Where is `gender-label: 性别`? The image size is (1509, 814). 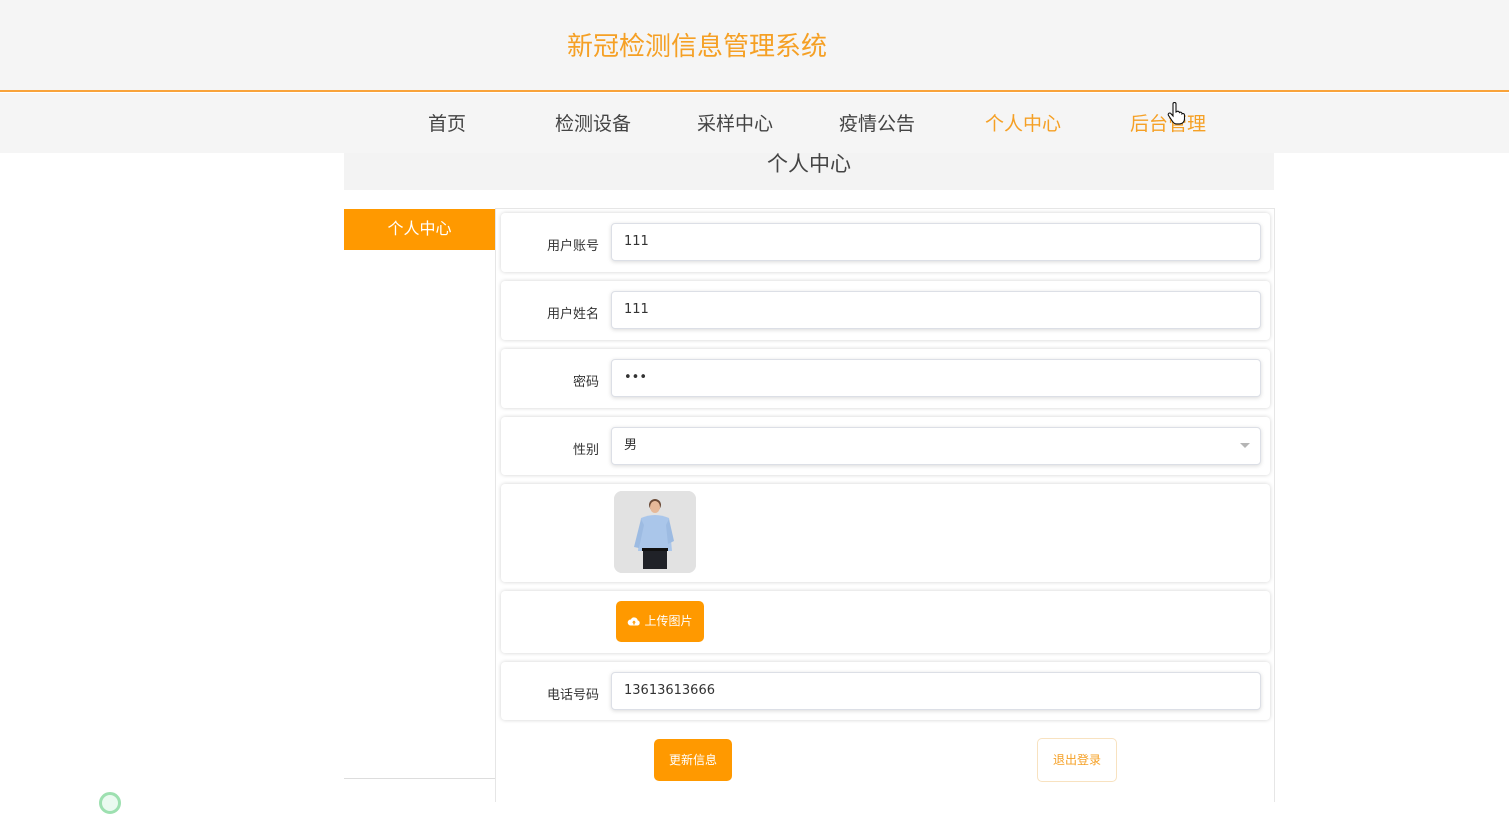 gender-label: 性别 is located at coordinates (585, 450).